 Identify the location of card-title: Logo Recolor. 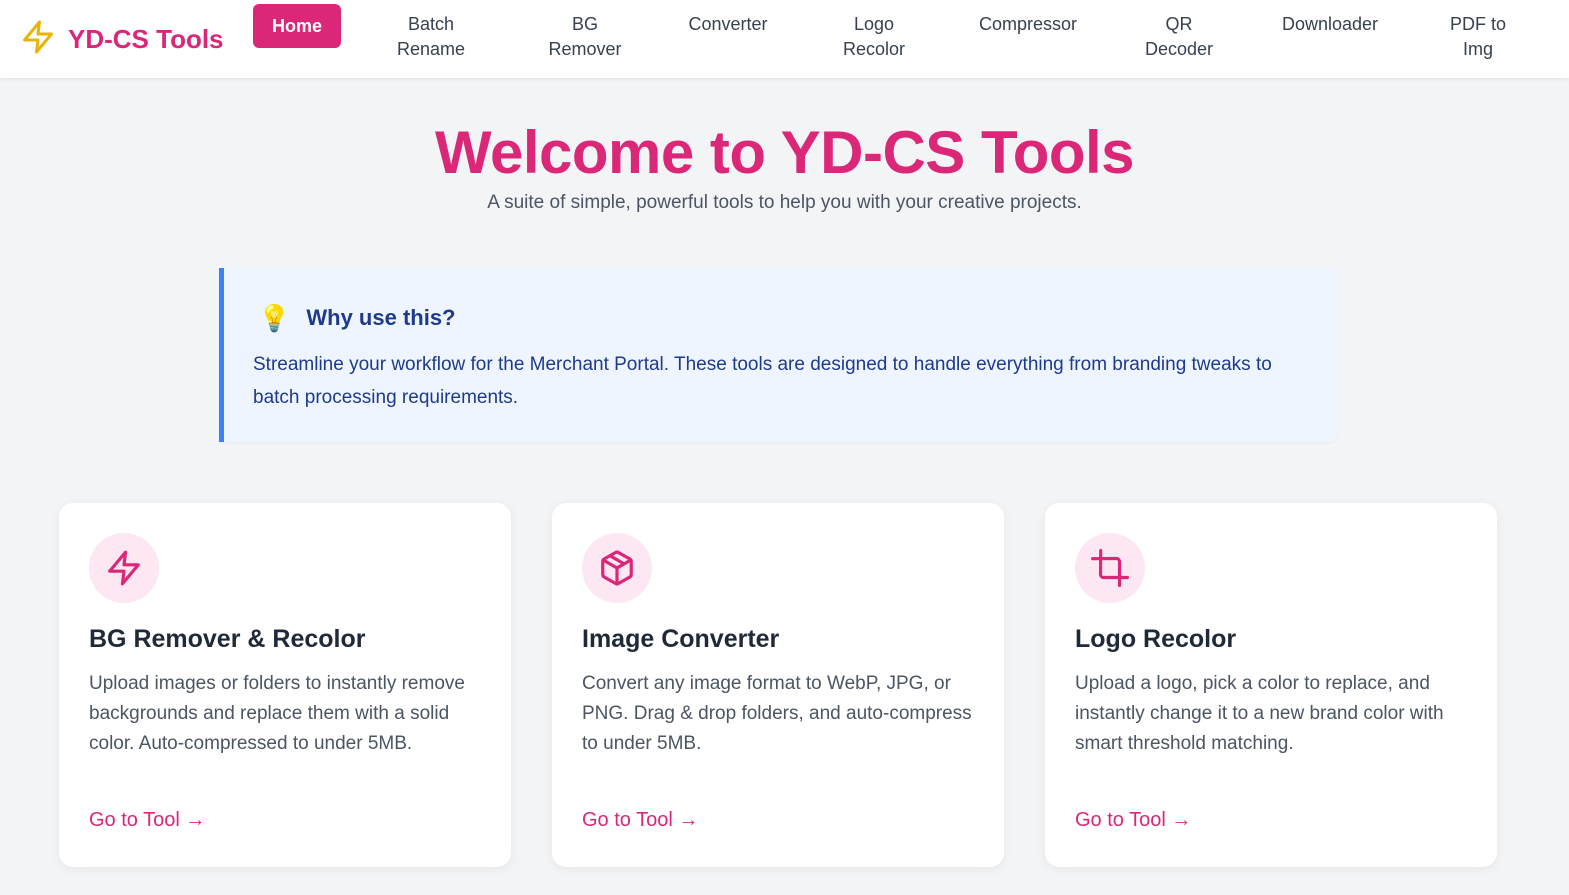
(1156, 639).